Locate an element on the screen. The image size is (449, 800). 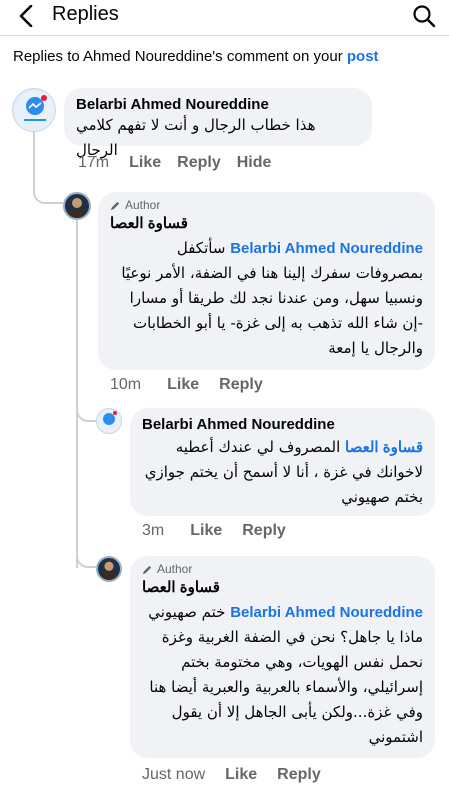
page-title: Replies is located at coordinates (85, 14).